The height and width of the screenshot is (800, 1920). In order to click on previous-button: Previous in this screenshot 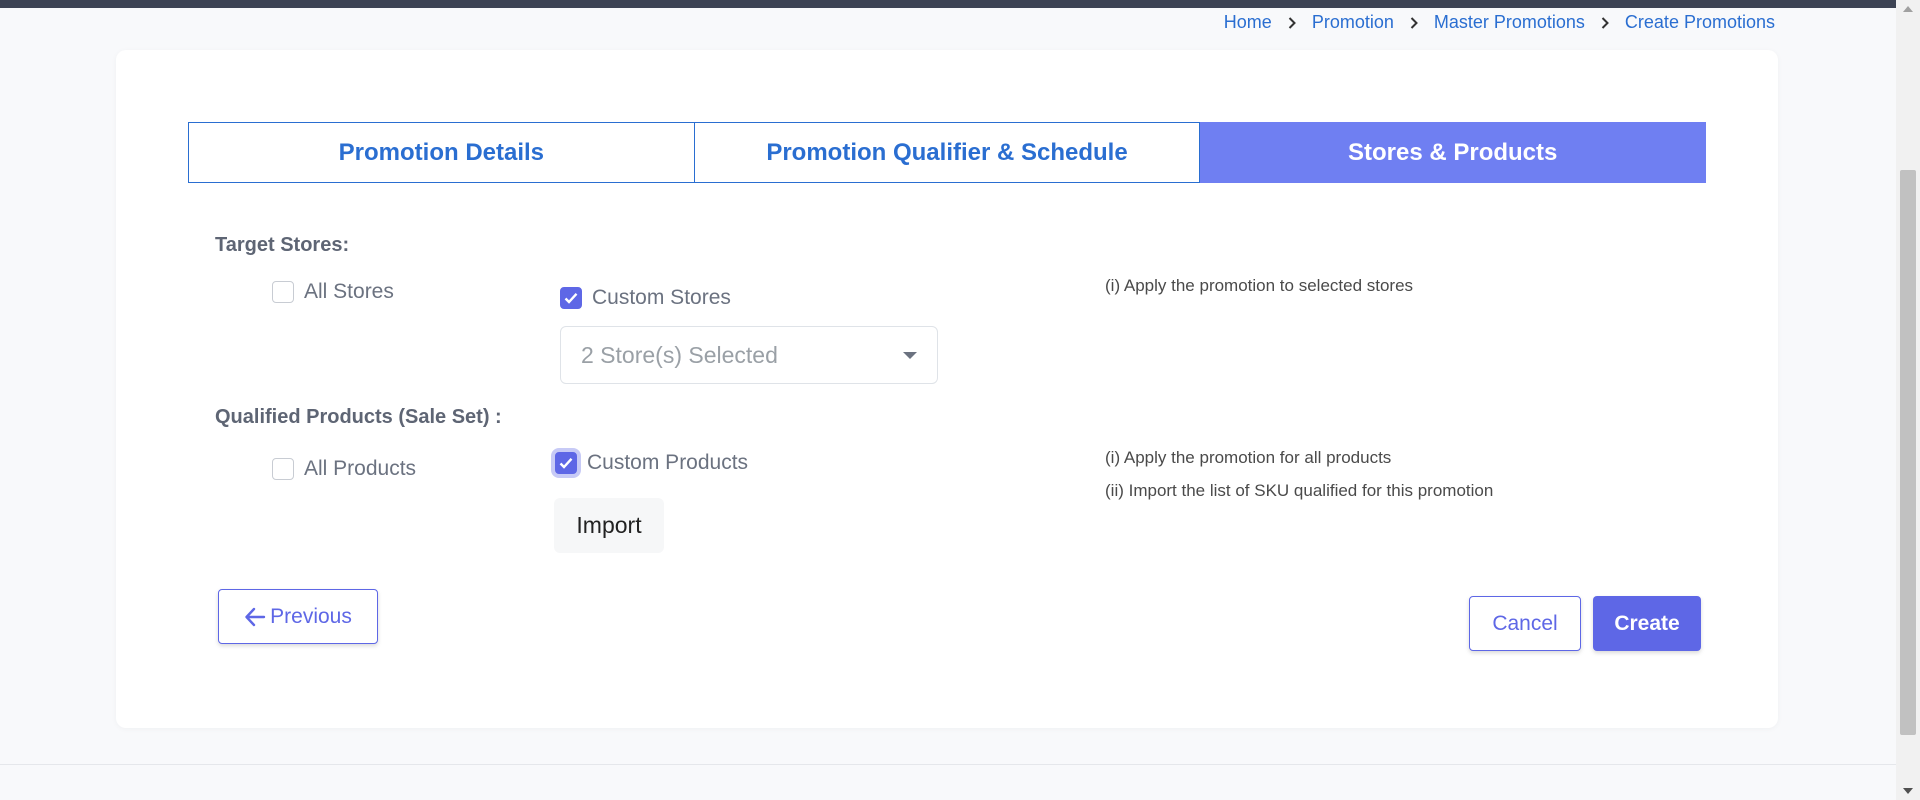, I will do `click(298, 616)`.